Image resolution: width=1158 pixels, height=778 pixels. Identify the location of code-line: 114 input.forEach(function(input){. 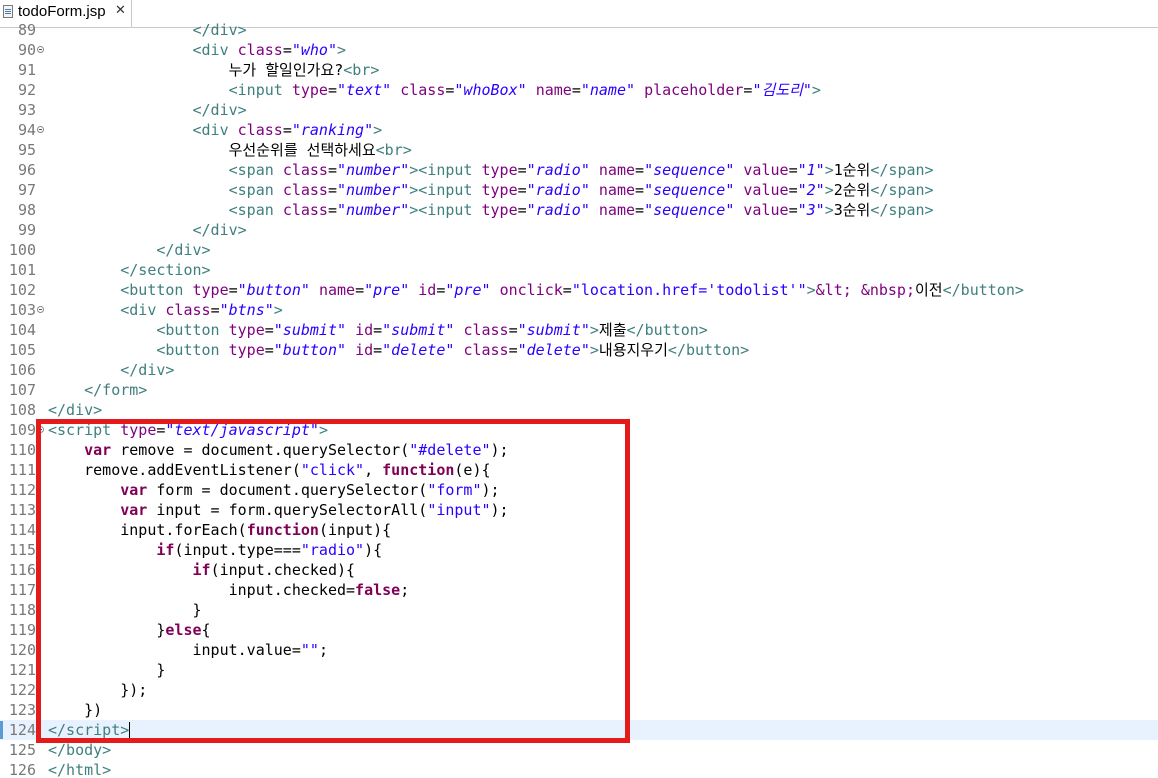
(579, 530).